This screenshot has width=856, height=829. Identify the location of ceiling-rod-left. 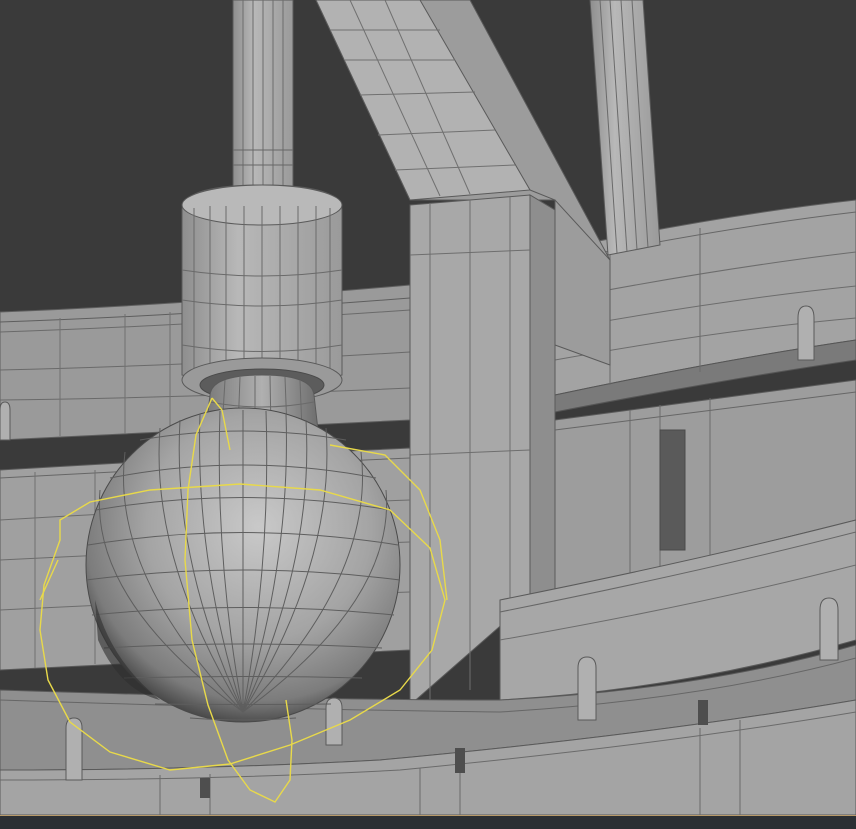
(263, 100).